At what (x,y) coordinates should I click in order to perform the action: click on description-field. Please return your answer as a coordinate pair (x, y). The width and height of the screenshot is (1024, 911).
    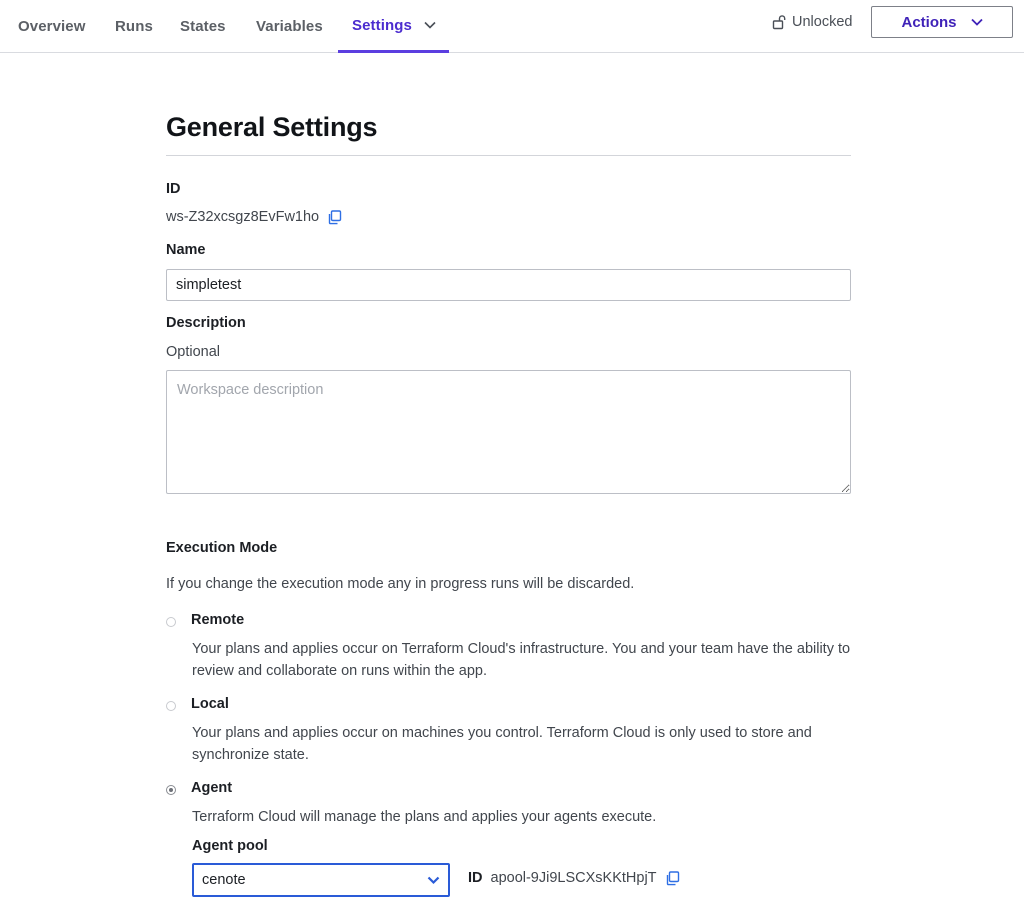
    Looking at the image, I should click on (508, 432).